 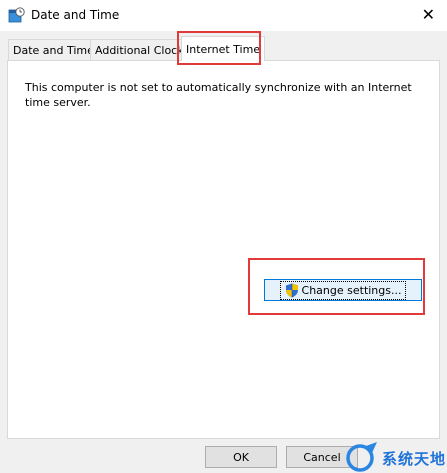 I want to click on watermark-text: 系统天地, so click(x=414, y=459).